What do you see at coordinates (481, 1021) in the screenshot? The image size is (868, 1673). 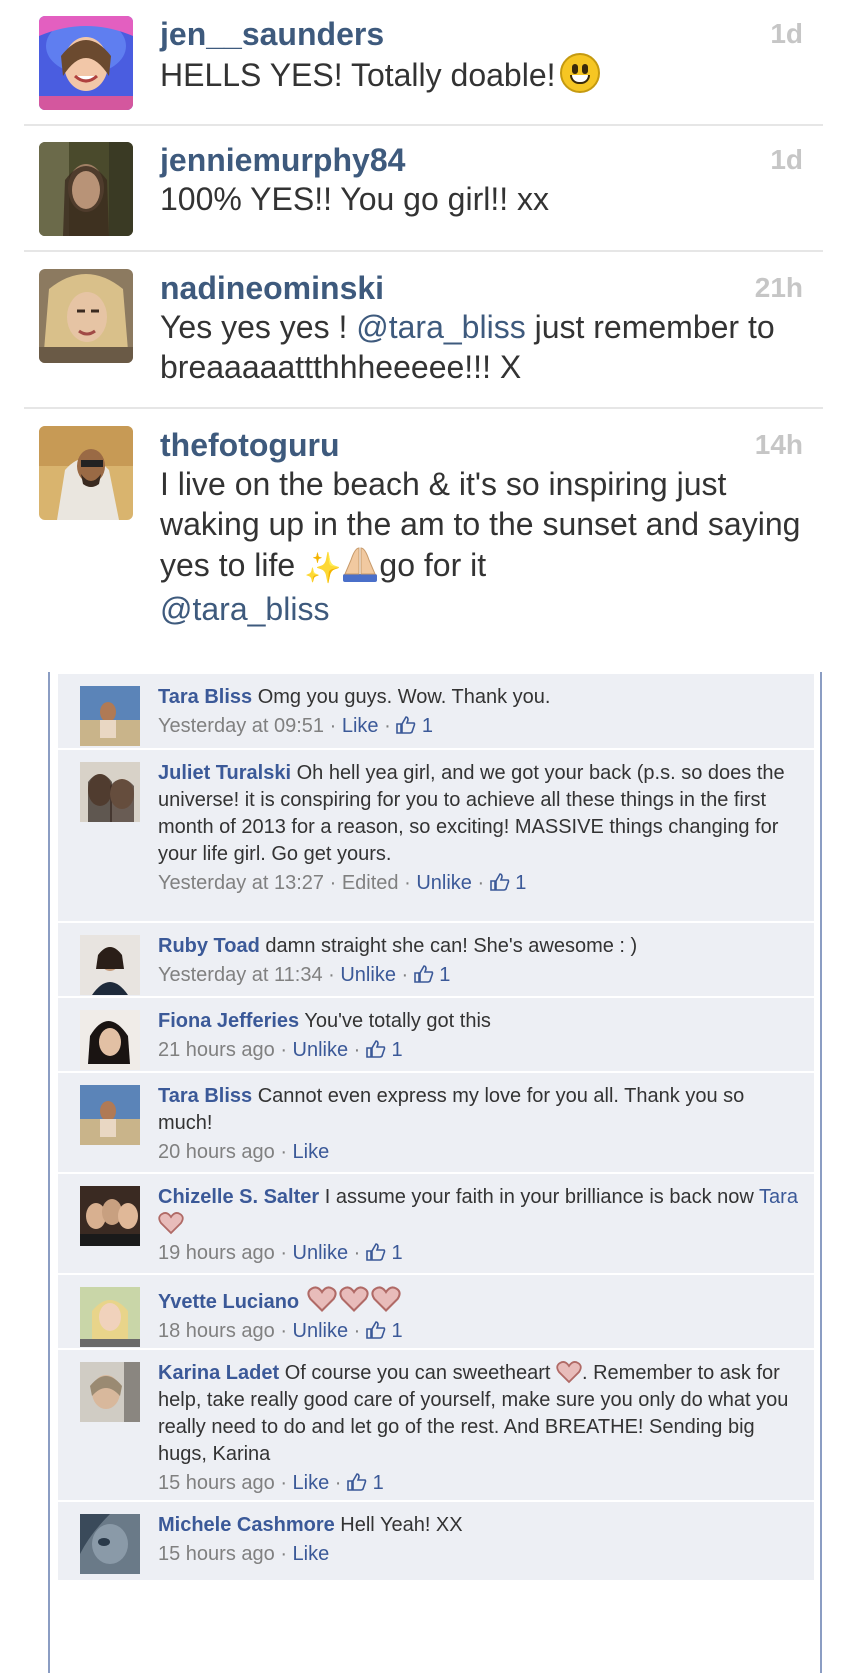 I see `comment-body: Fiona Jefferies You've totally got this` at bounding box center [481, 1021].